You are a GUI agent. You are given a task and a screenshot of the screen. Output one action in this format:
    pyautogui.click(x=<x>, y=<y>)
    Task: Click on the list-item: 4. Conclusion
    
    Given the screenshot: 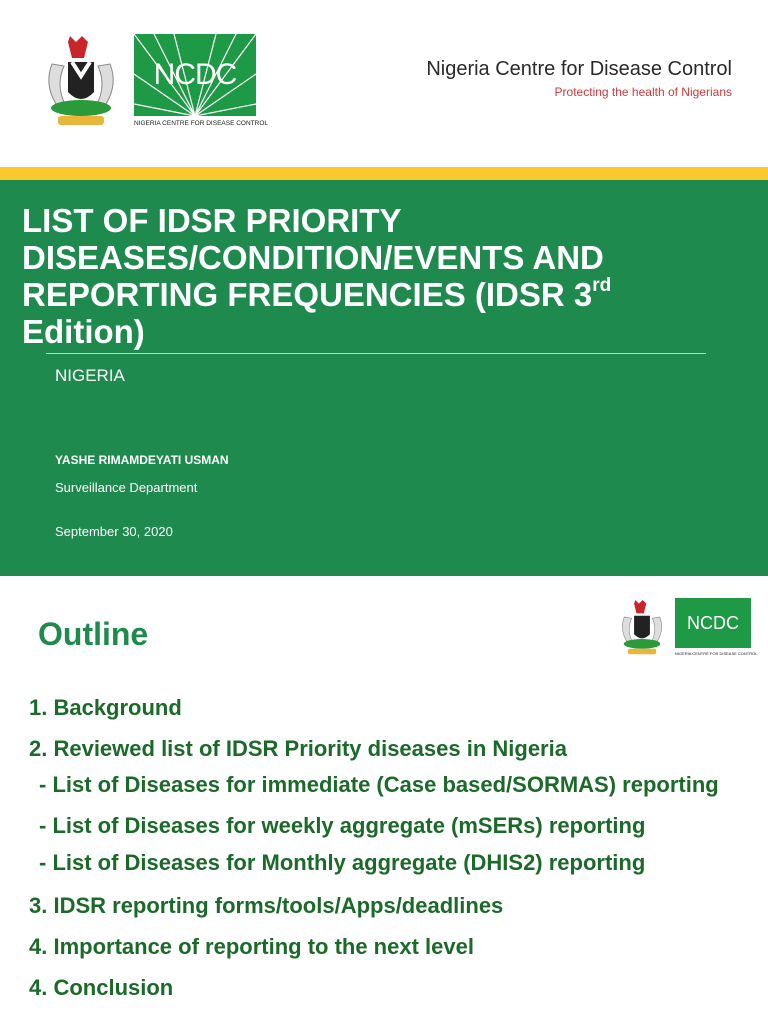 What is the action you would take?
    pyautogui.click(x=101, y=987)
    